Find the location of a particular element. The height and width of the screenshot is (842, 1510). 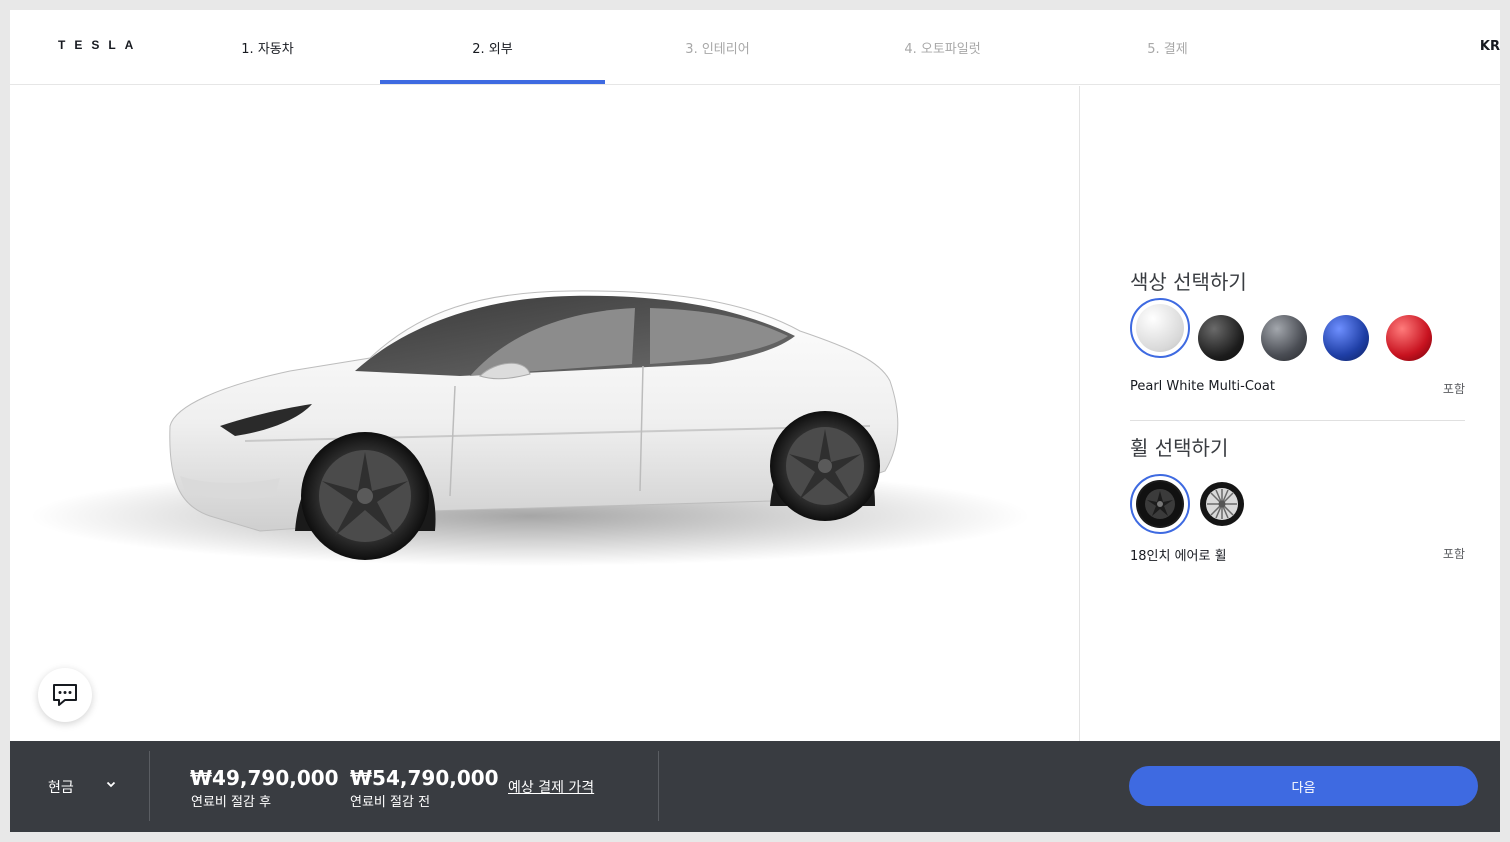

sport-wheel-icon is located at coordinates (1222, 504).